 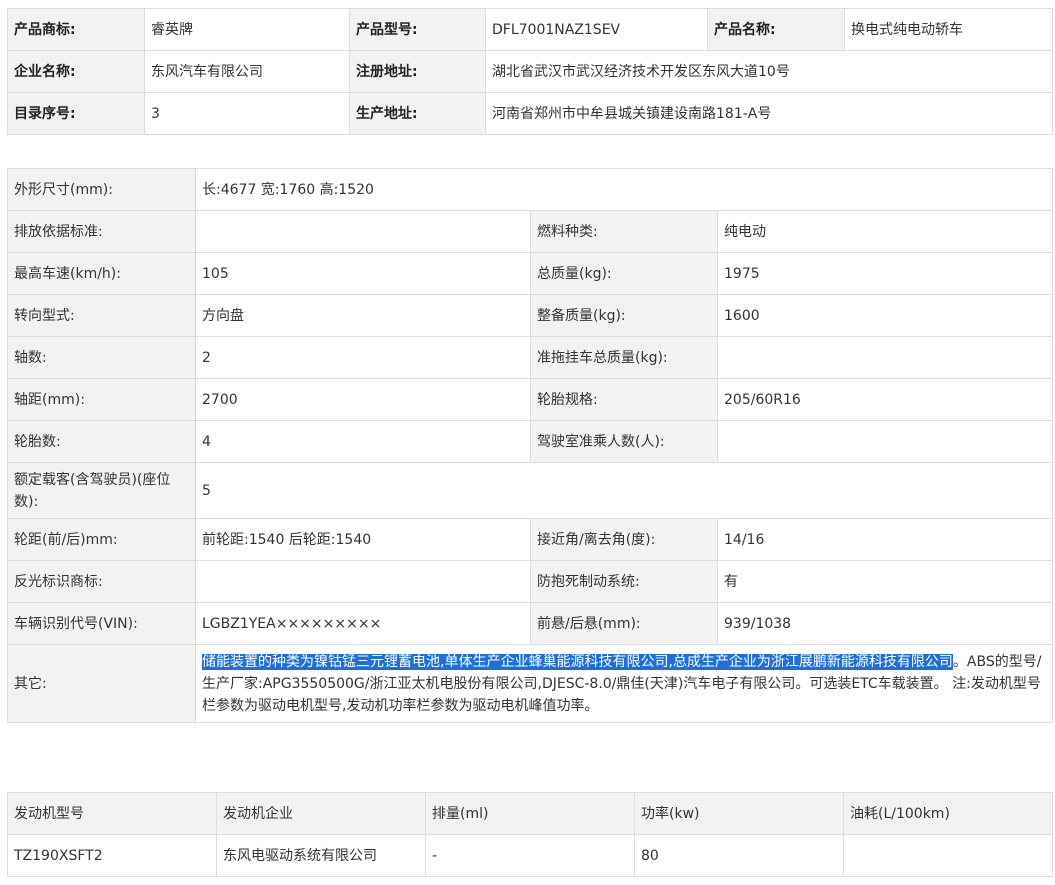 I want to click on spec-row: 额定载客(含驾驶员)(座位数): 5, so click(x=530, y=490).